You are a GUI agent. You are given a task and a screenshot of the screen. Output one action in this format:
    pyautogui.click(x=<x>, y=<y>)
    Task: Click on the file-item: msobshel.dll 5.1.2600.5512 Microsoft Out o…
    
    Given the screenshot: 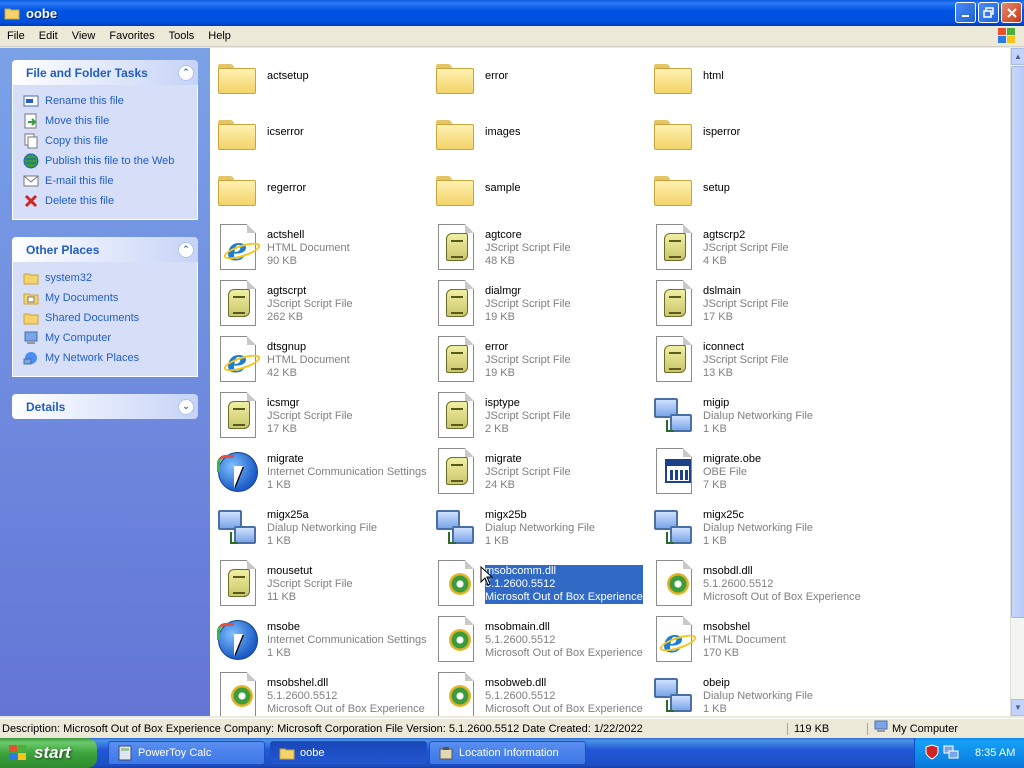 What is the action you would take?
    pyautogui.click(x=319, y=692)
    